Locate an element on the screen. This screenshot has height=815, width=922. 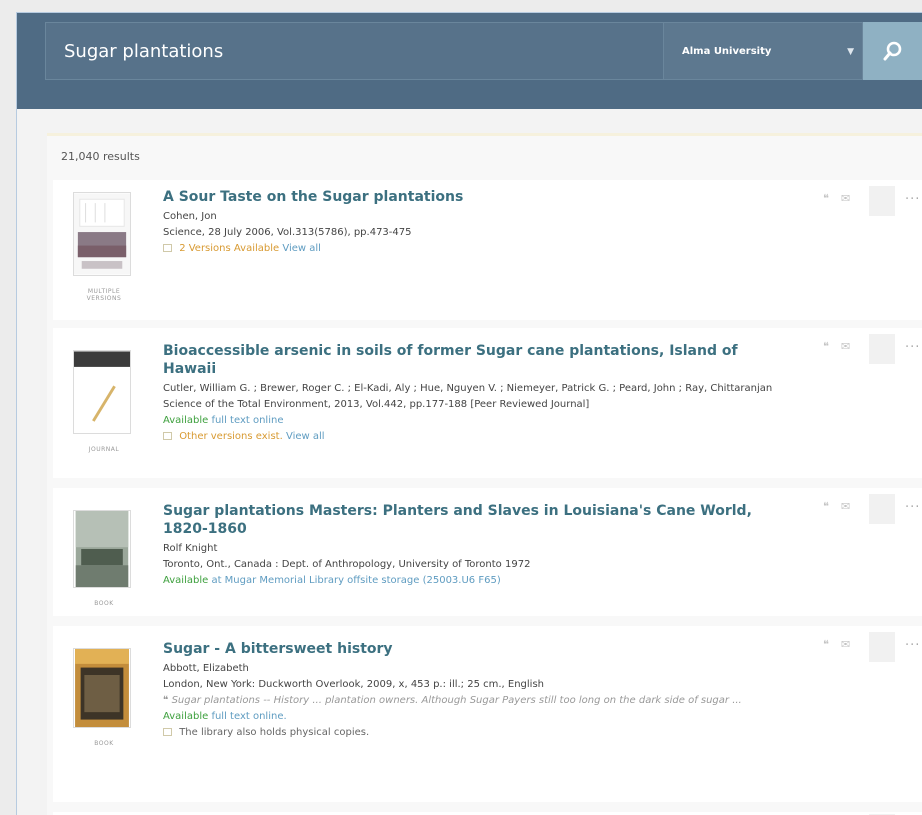
result-author: Abbott, Elizabeth is located at coordinates (206, 668).